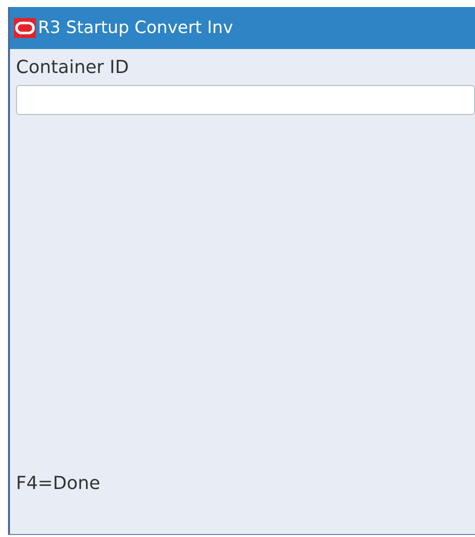 The height and width of the screenshot is (537, 475). I want to click on logo-icon, so click(25, 28).